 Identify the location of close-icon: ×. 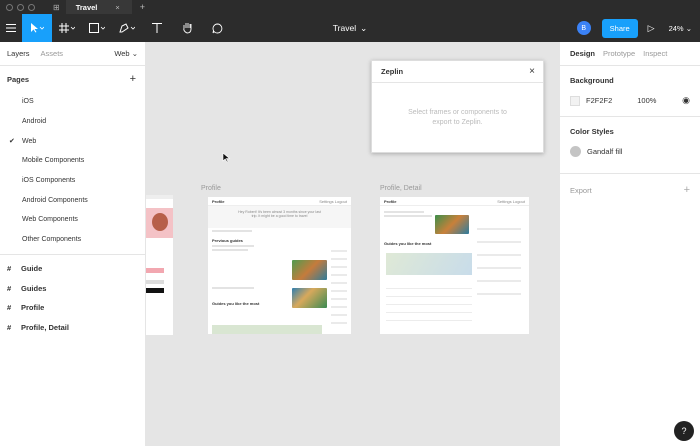
(532, 71).